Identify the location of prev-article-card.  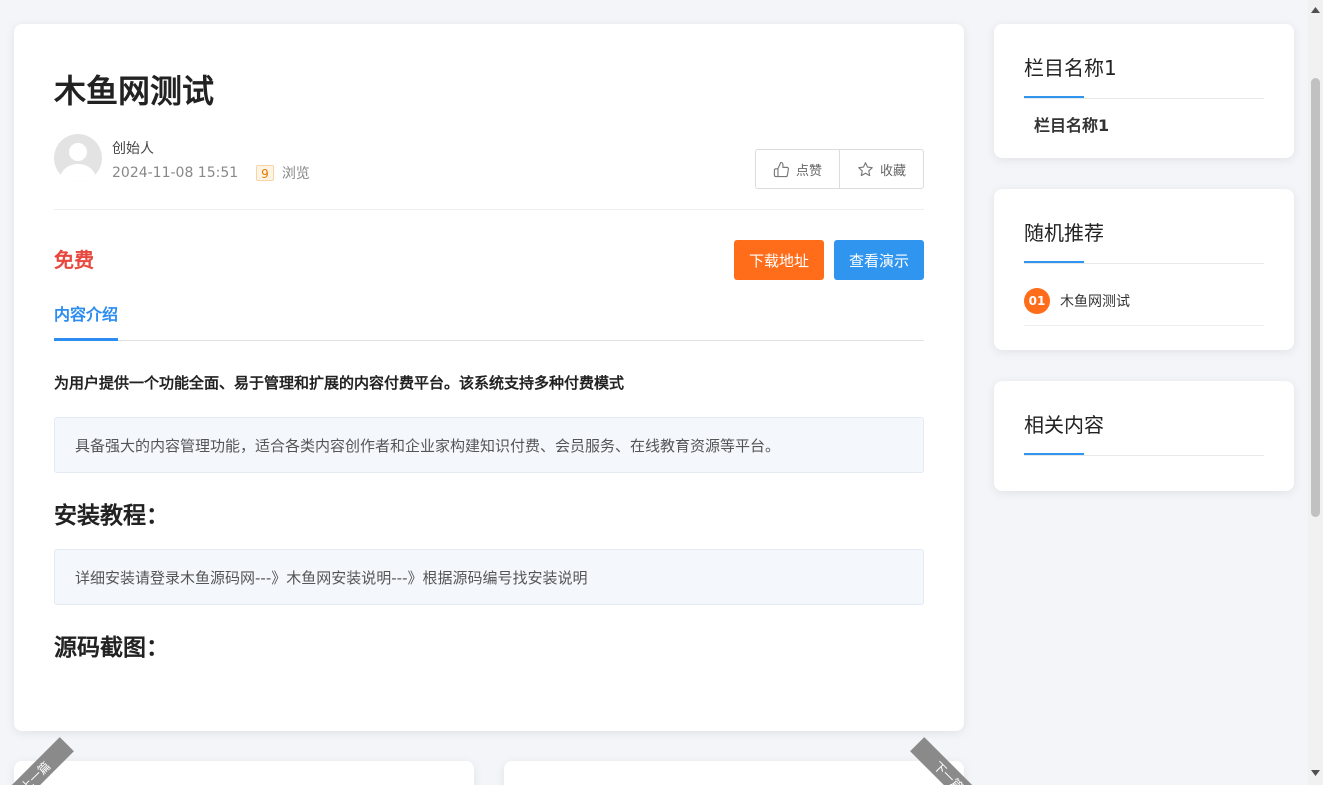
(244, 773).